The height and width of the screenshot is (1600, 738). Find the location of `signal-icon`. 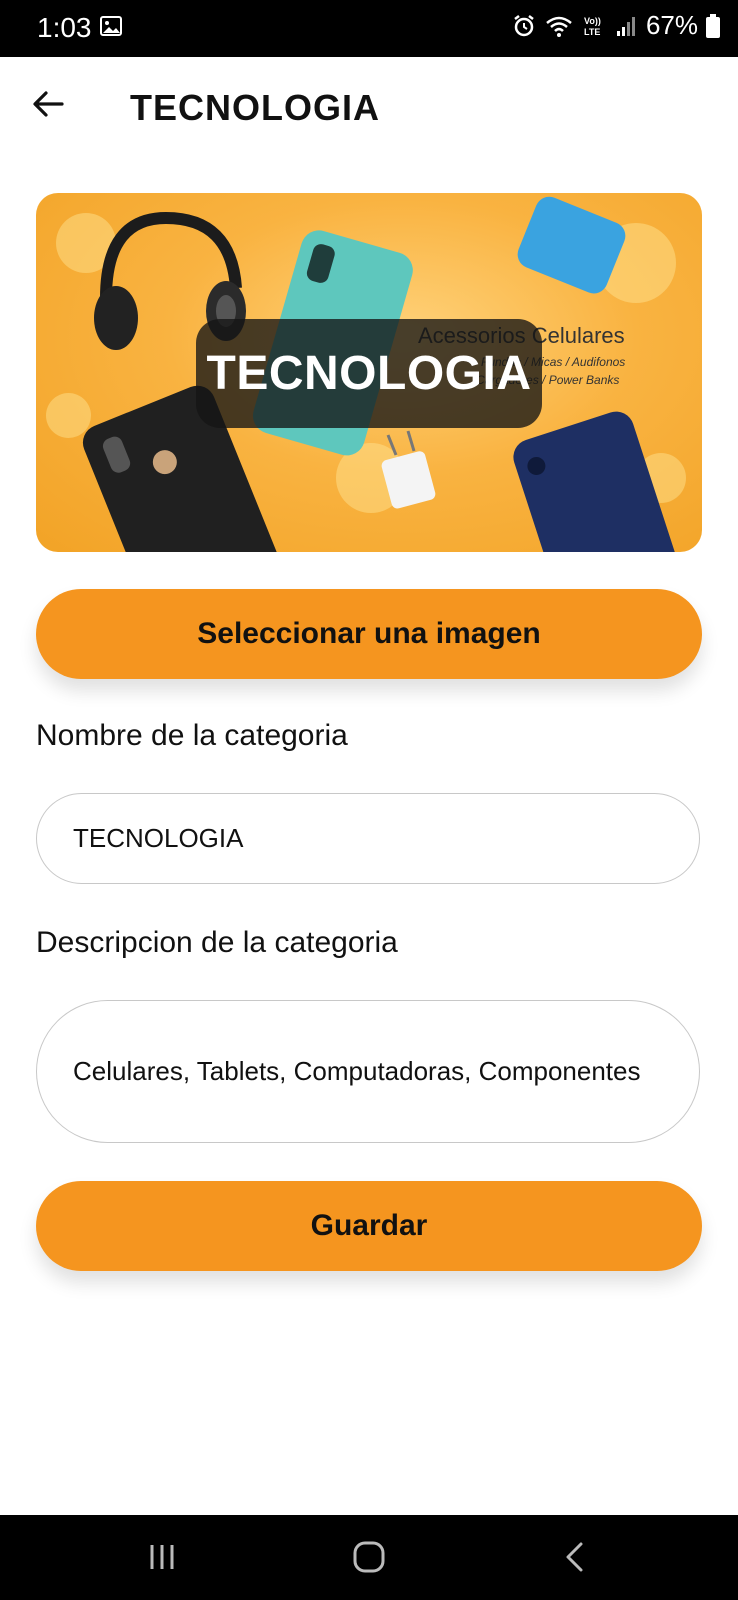

signal-icon is located at coordinates (625, 26).